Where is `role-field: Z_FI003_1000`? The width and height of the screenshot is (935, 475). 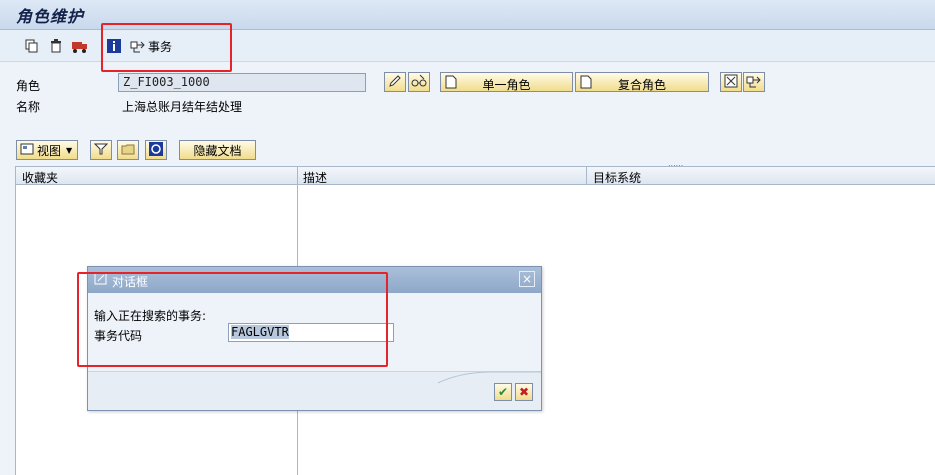
role-field: Z_FI003_1000 is located at coordinates (242, 82).